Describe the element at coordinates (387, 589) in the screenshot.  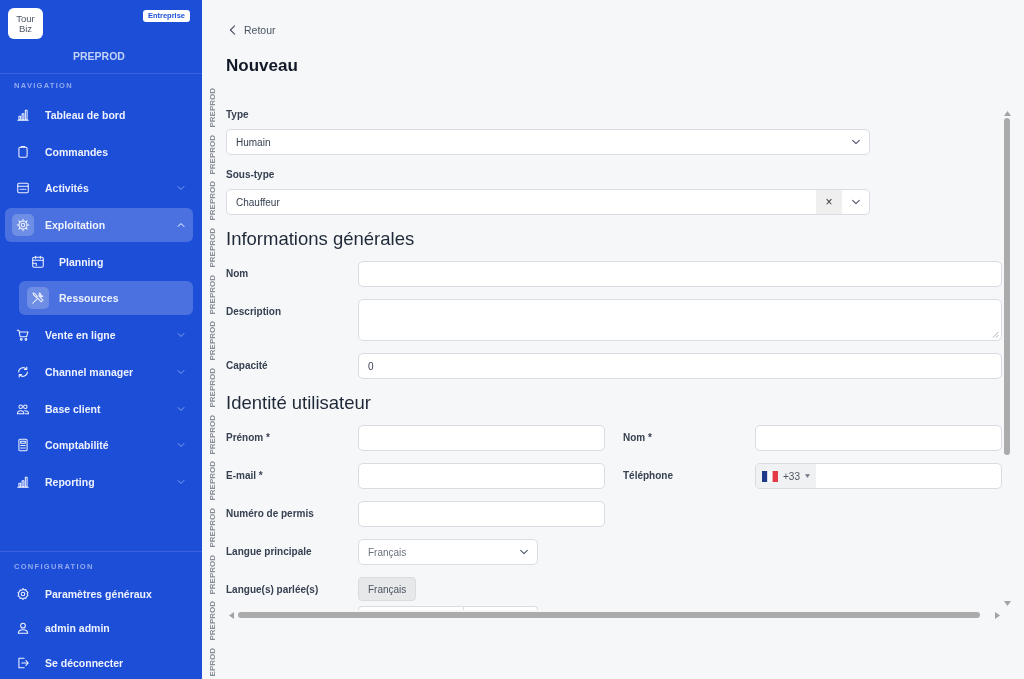
I see `language-chip: Français` at that location.